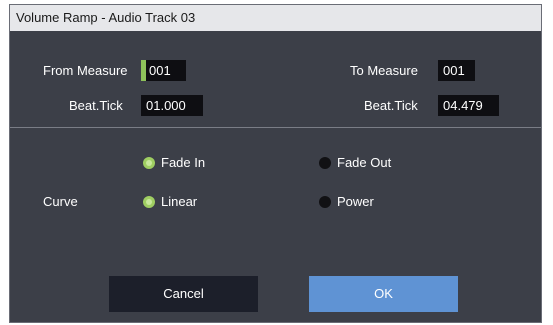  I want to click on fade-out-label: Fade Out, so click(364, 162).